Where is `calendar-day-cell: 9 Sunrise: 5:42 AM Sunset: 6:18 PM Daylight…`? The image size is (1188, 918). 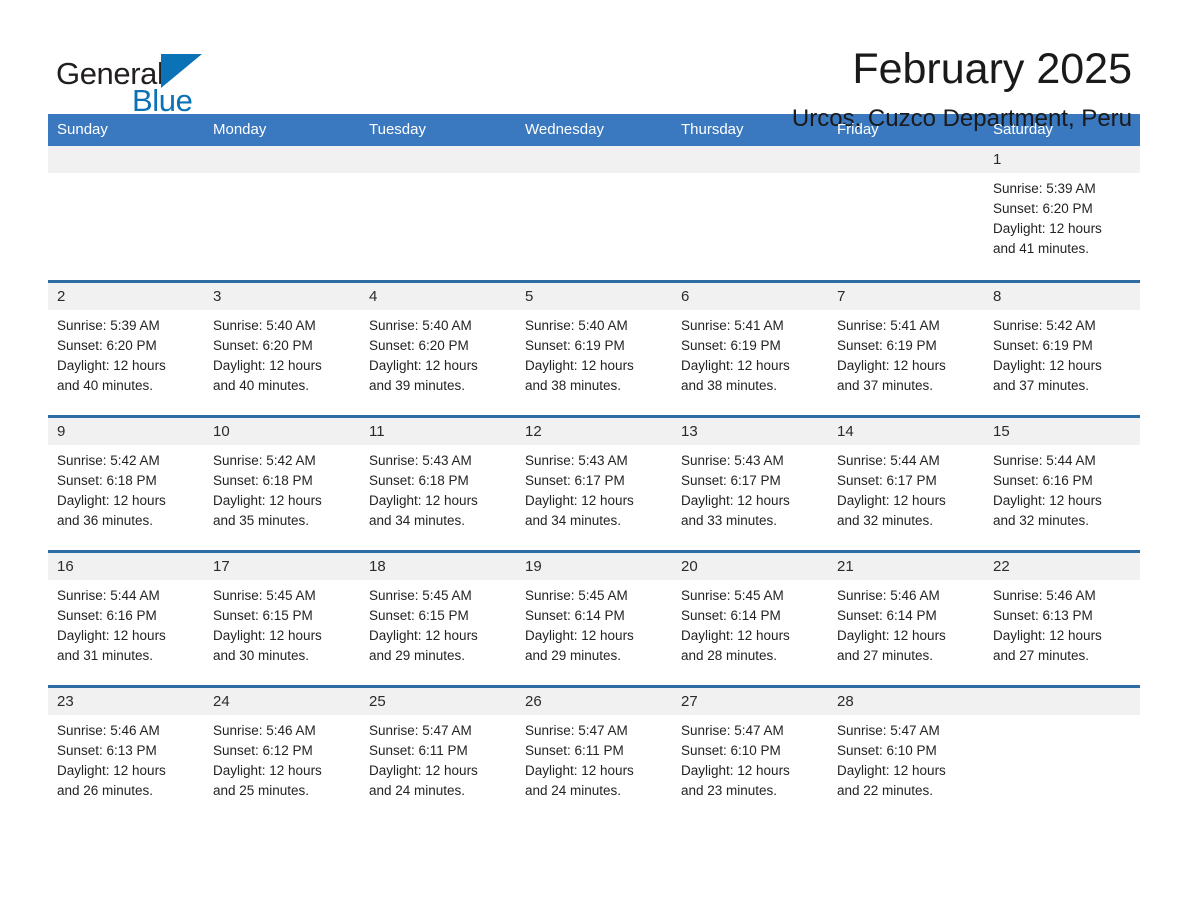
calendar-day-cell: 9 Sunrise: 5:42 AM Sunset: 6:18 PM Daylight… is located at coordinates (126, 482).